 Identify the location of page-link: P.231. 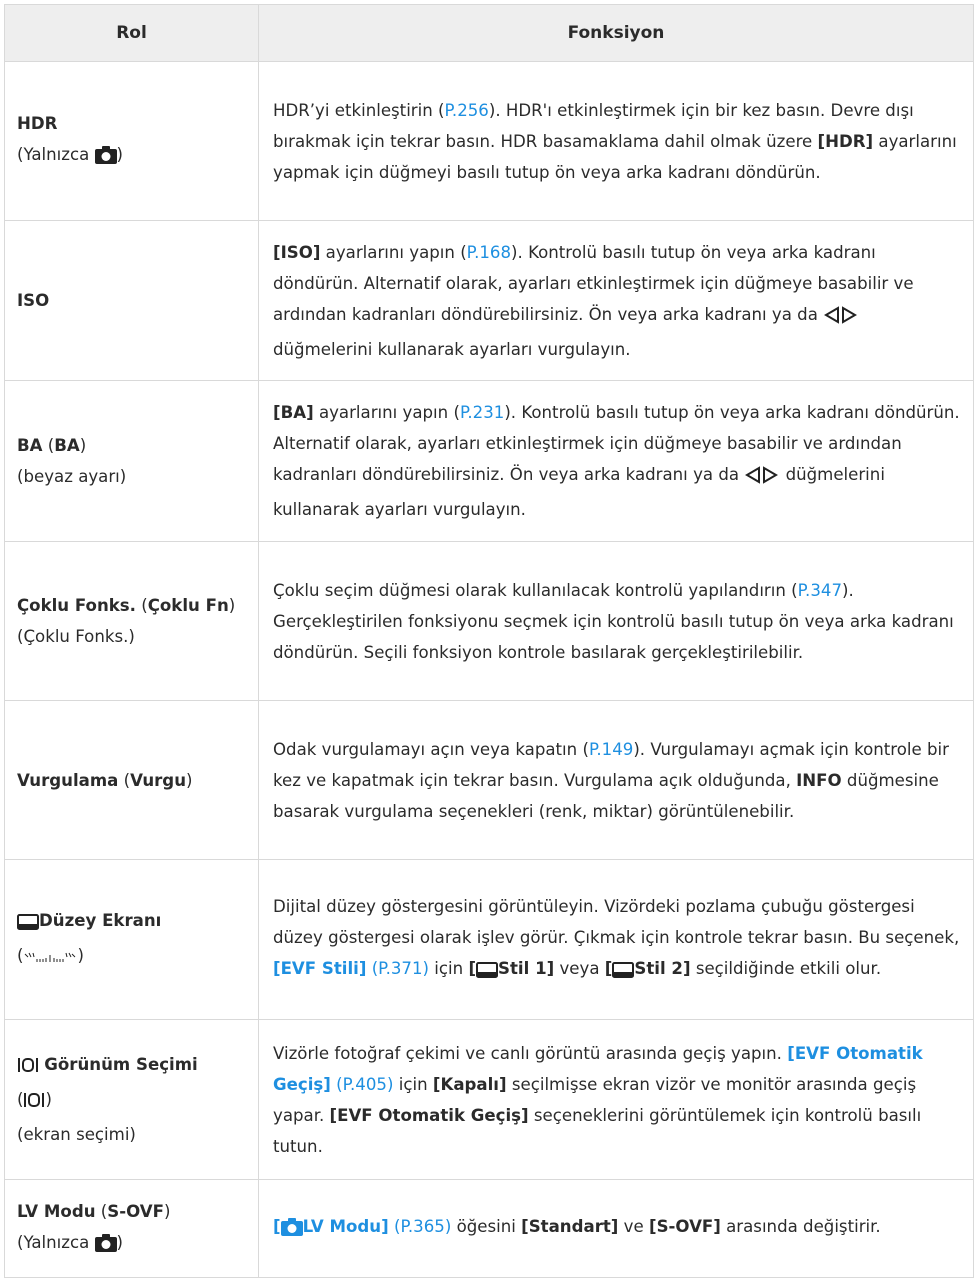
(482, 412).